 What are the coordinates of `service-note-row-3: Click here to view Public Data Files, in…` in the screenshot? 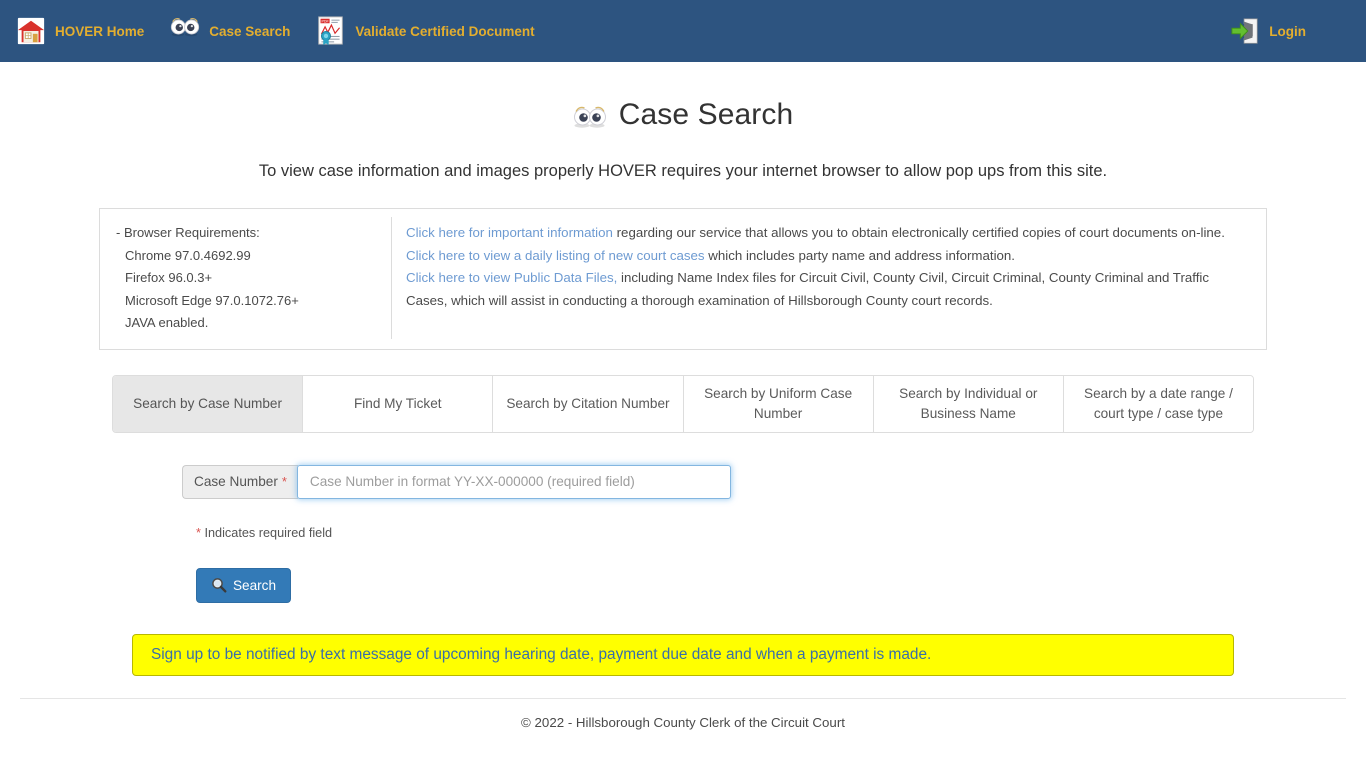 It's located at (829, 289).